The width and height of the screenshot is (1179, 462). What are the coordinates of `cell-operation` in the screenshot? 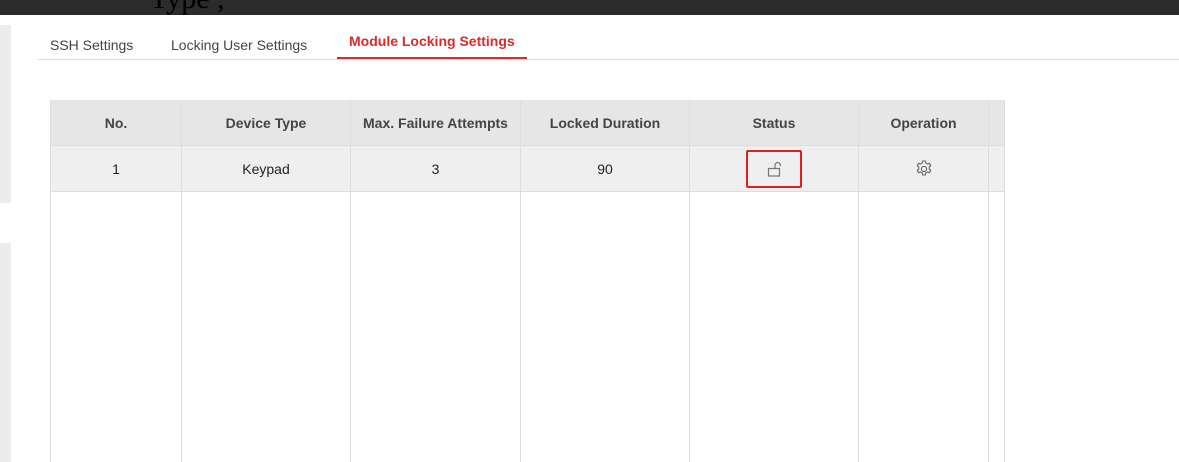 It's located at (923, 168).